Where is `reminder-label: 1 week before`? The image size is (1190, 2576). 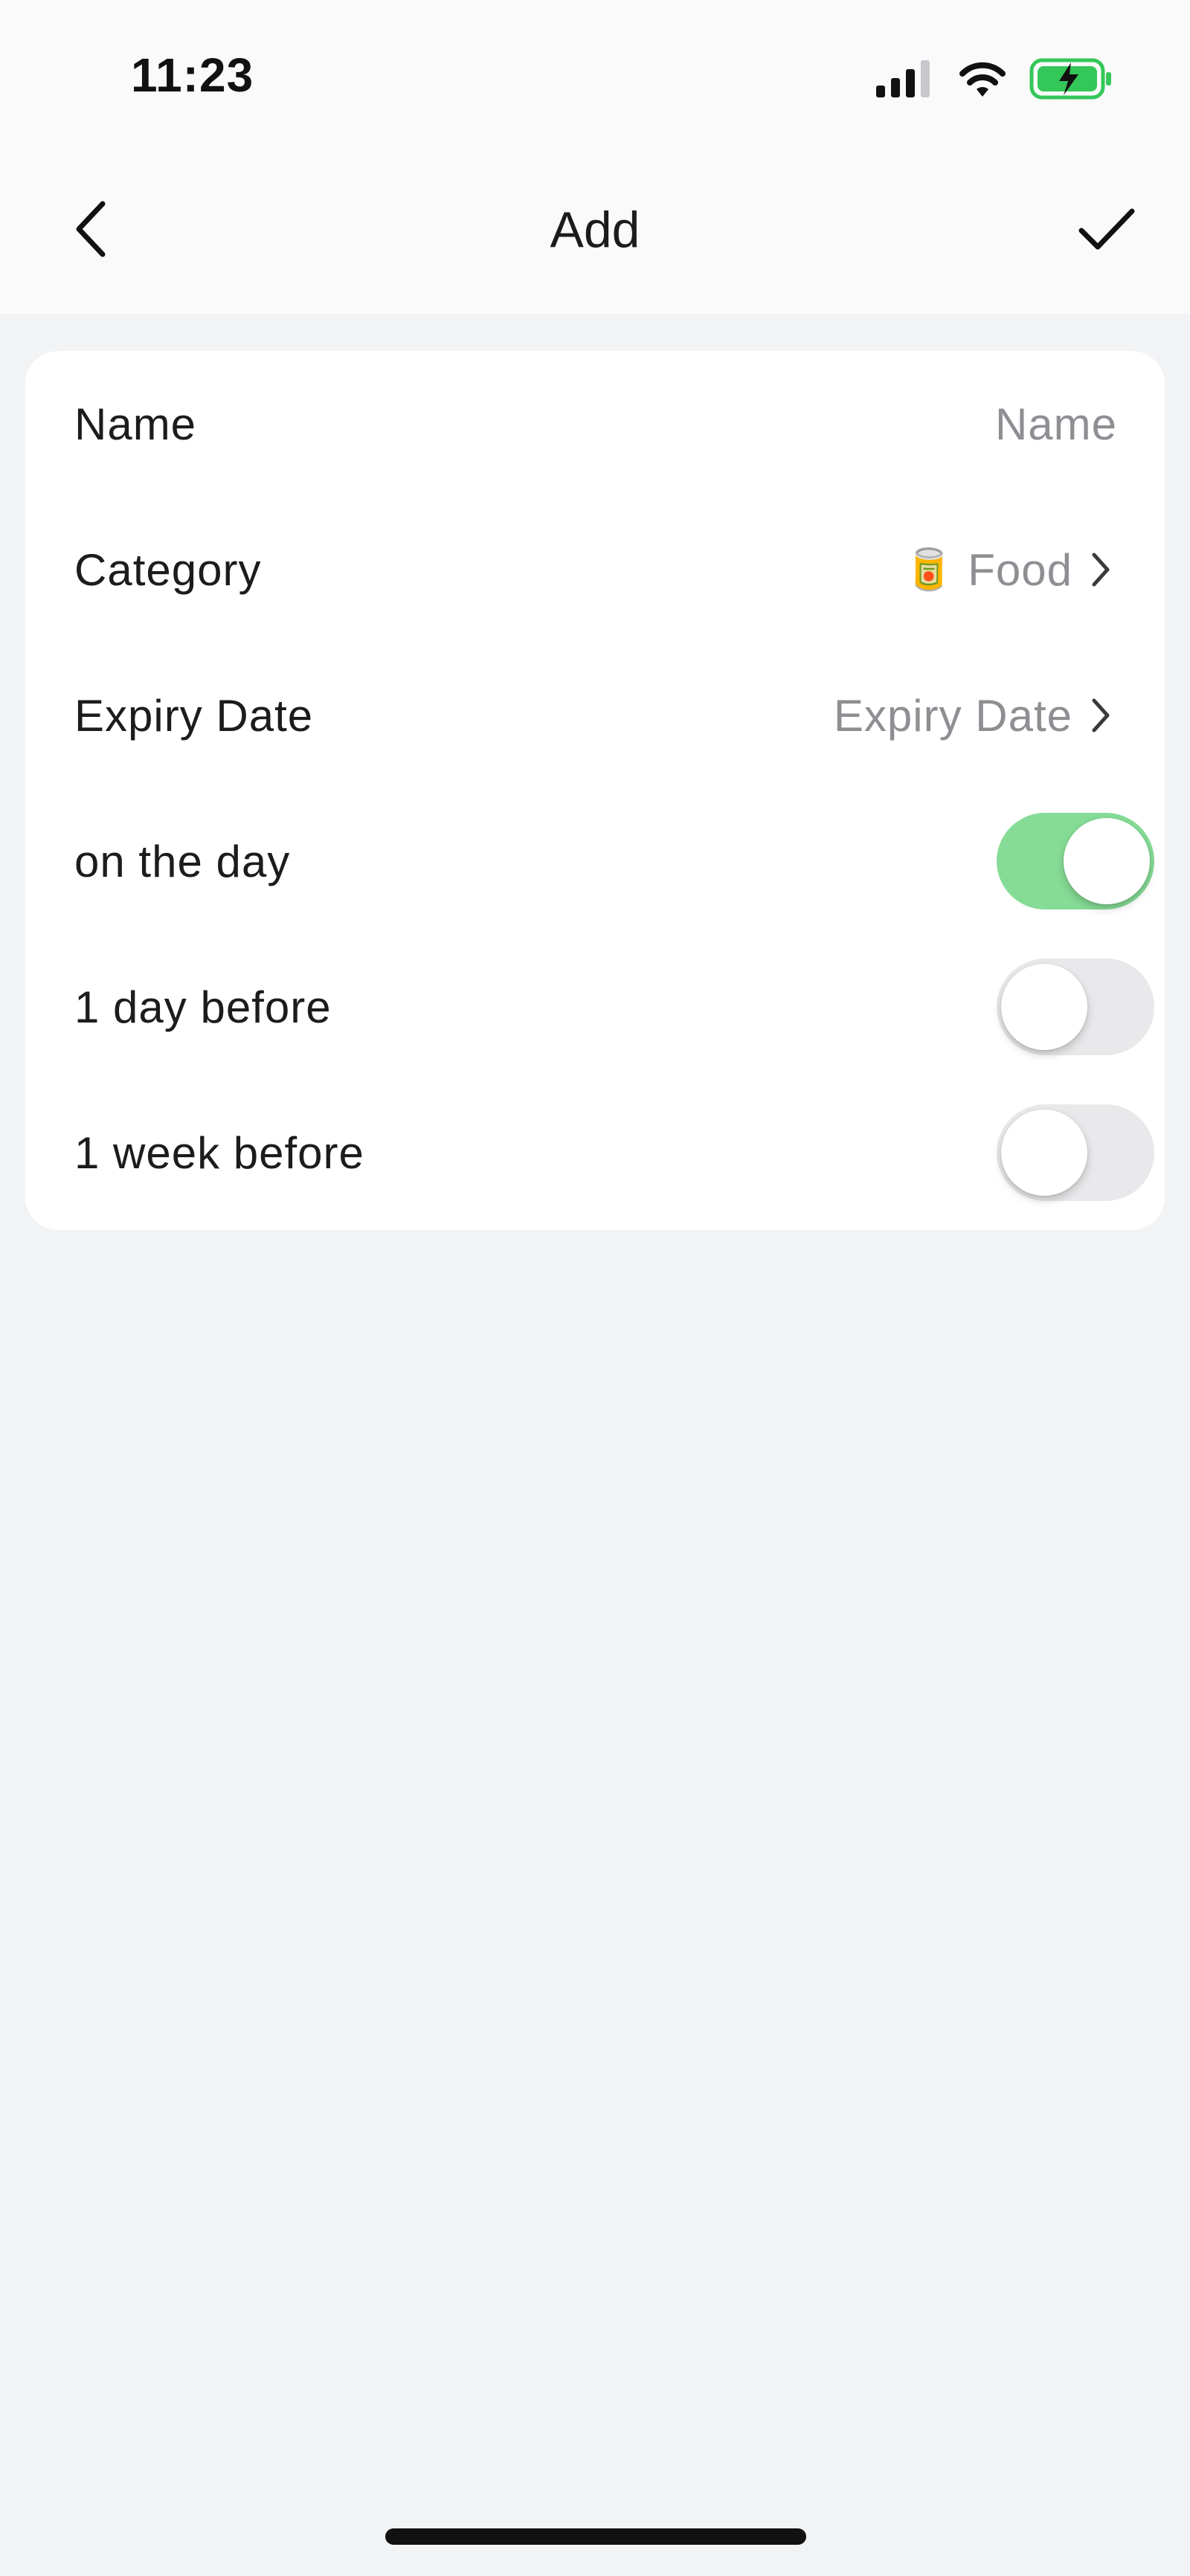
reminder-label: 1 week before is located at coordinates (219, 1152).